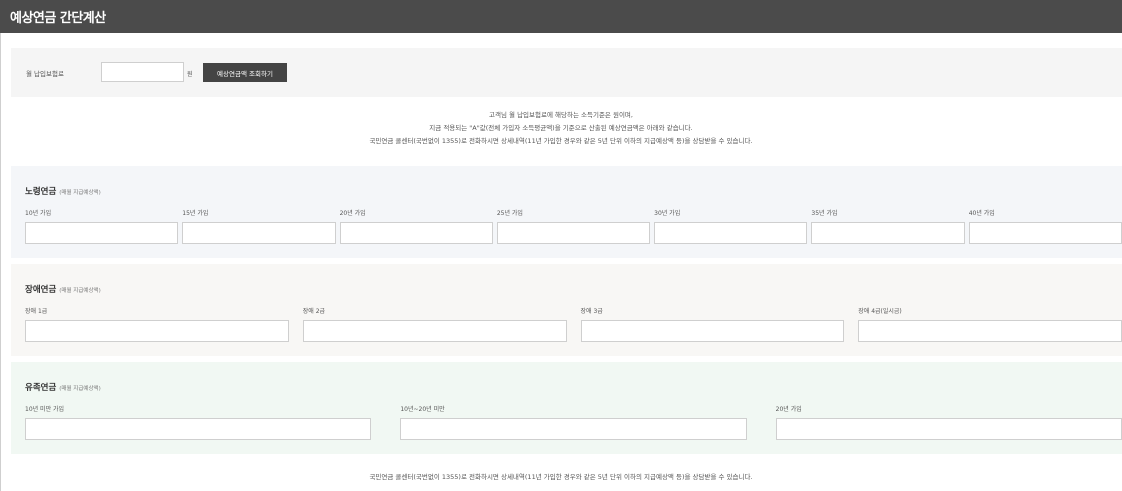 This screenshot has height=491, width=1122. I want to click on premium-input, so click(142, 72).